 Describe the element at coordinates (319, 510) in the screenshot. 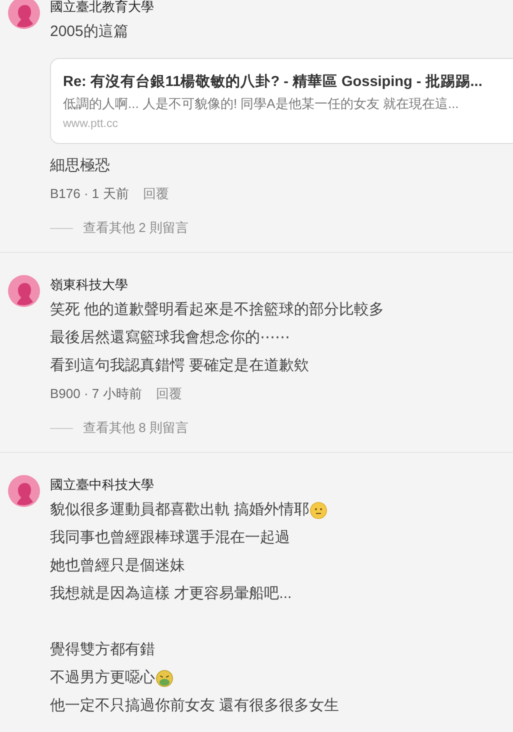

I see `neutral-face-emoji-icon` at that location.